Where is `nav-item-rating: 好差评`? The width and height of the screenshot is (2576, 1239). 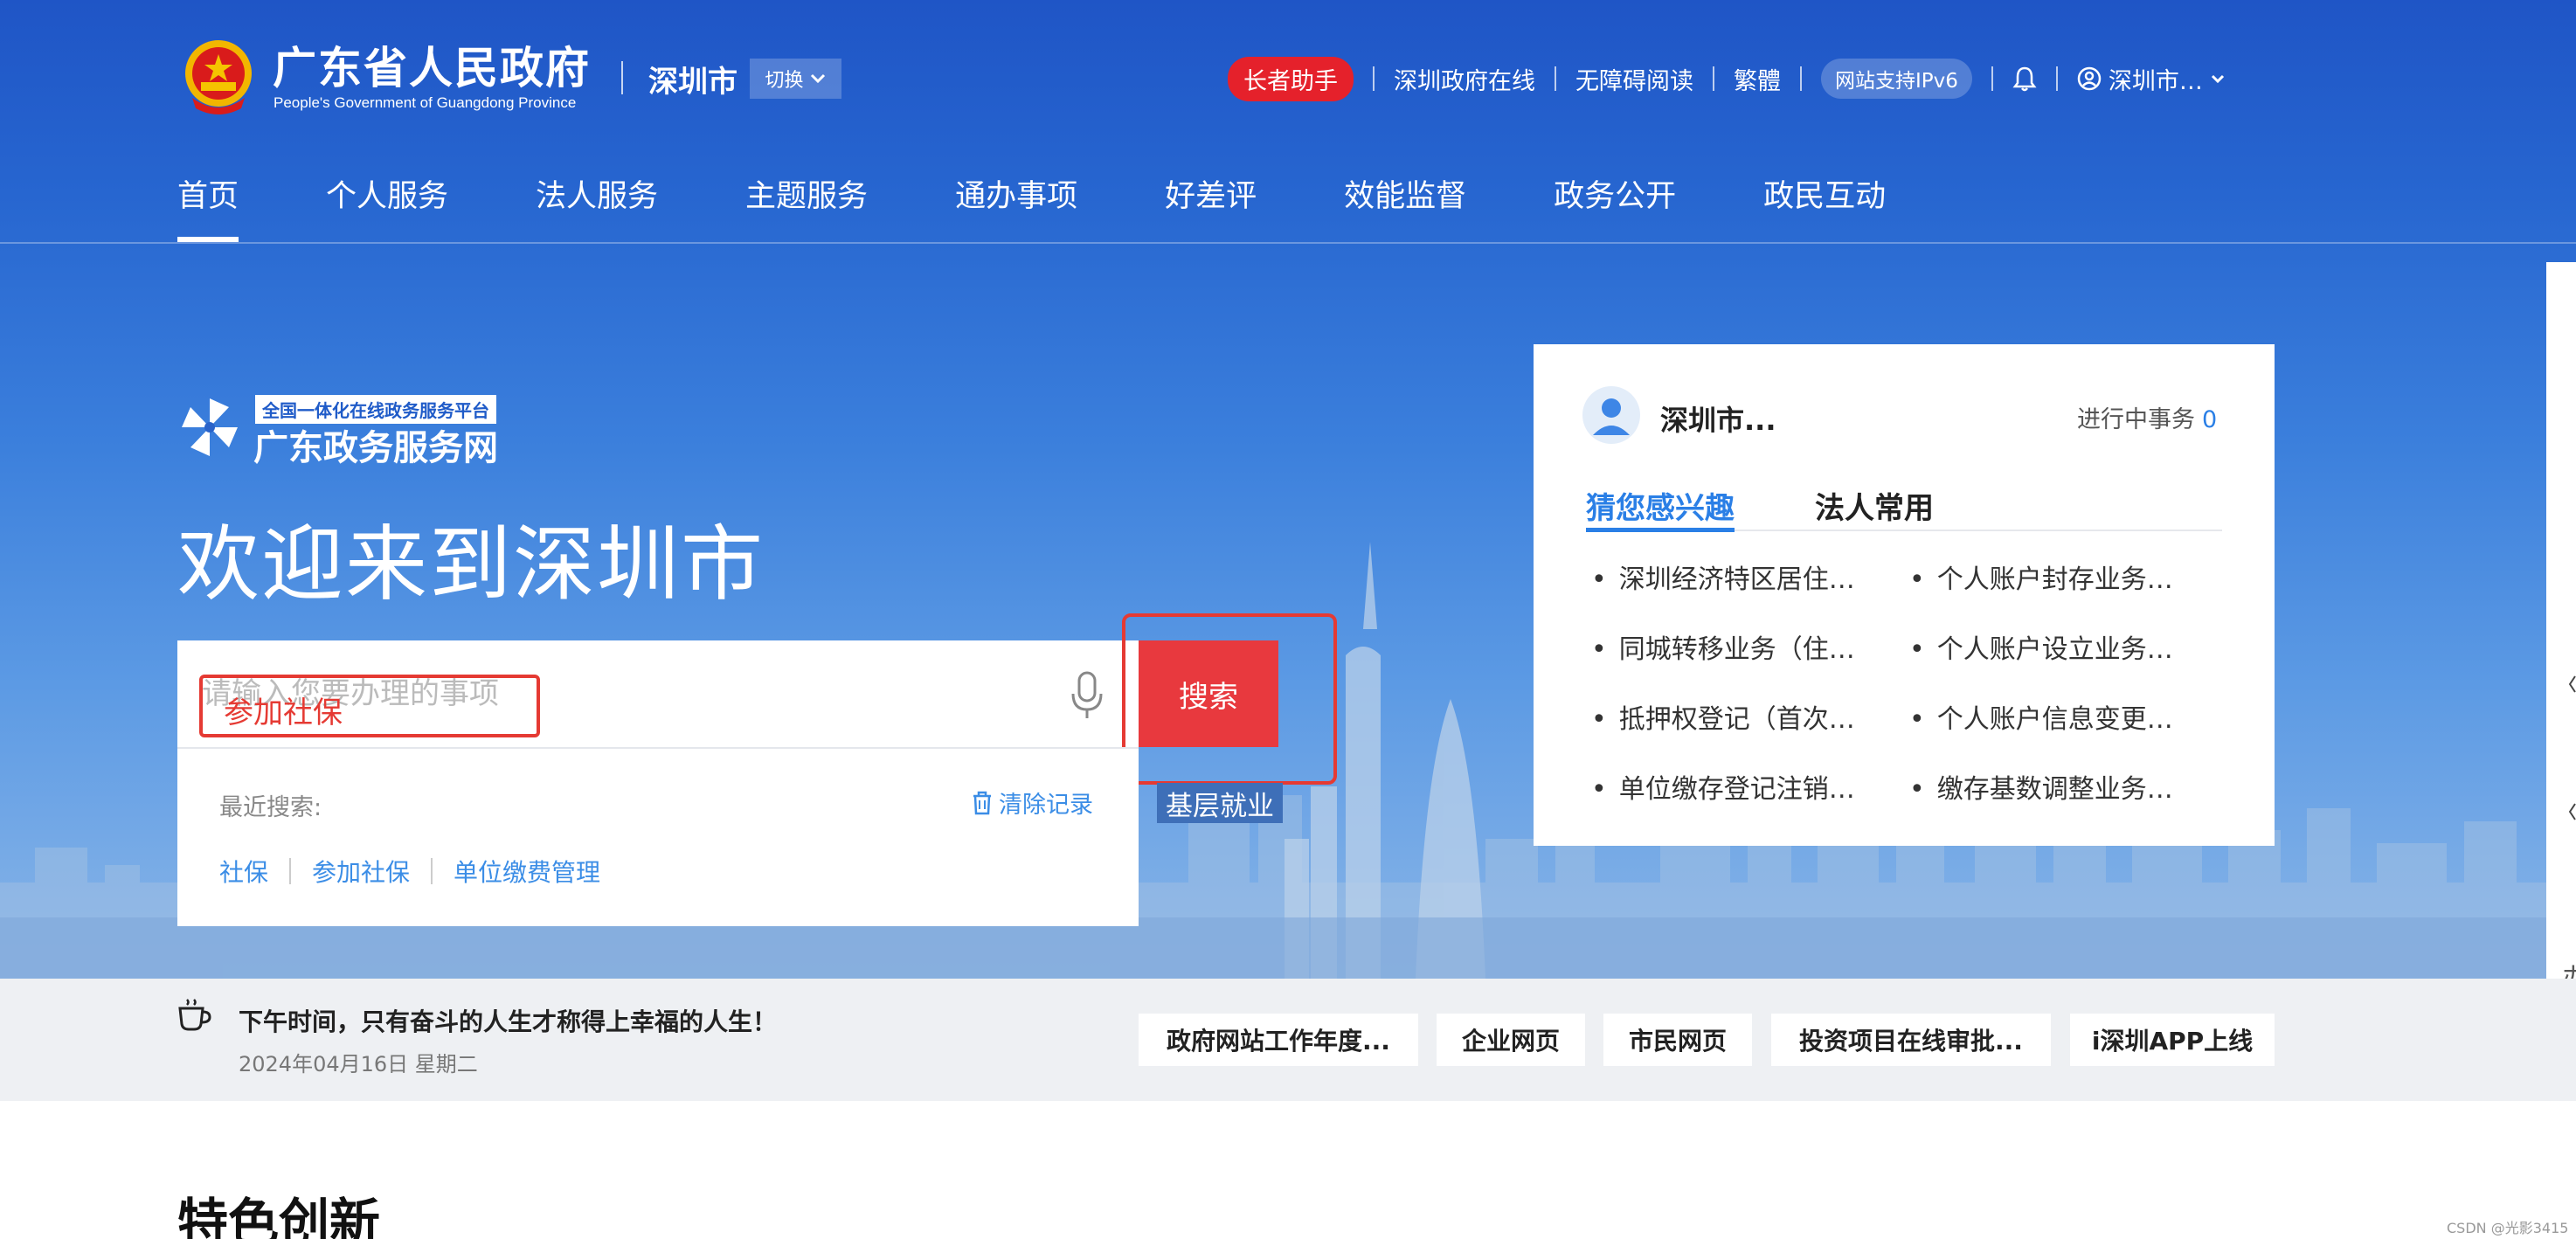 nav-item-rating: 好差评 is located at coordinates (1211, 206).